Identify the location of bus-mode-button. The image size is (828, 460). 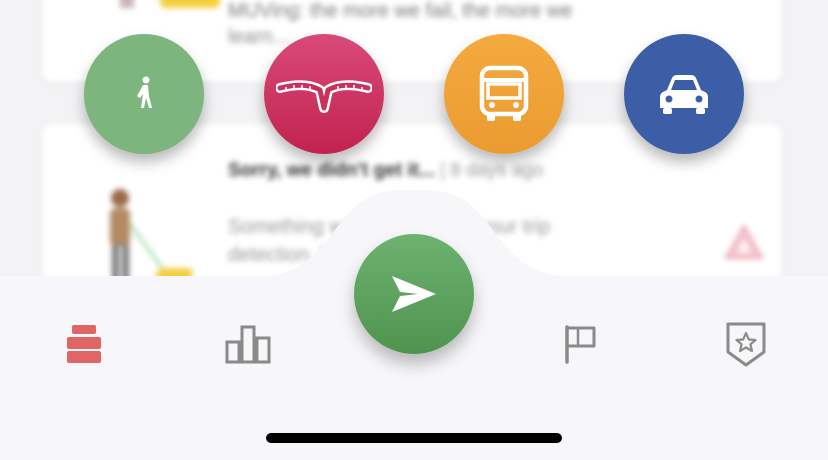
(504, 94).